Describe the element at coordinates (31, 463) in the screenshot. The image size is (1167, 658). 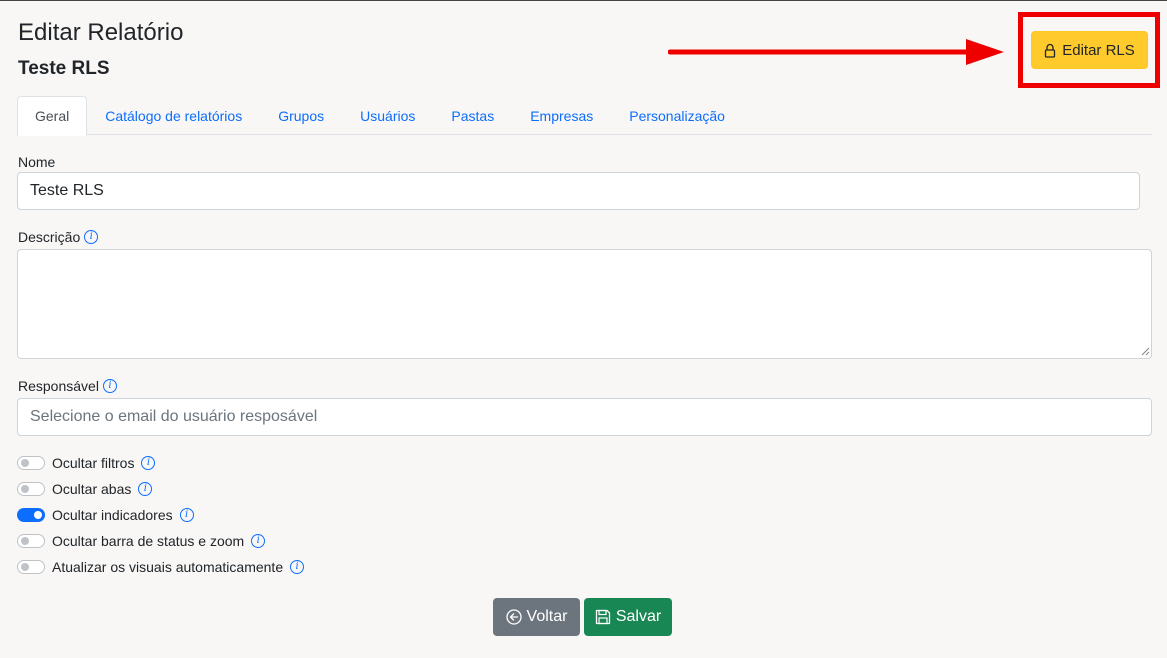
I see `ocultar-filtros-toggle` at that location.